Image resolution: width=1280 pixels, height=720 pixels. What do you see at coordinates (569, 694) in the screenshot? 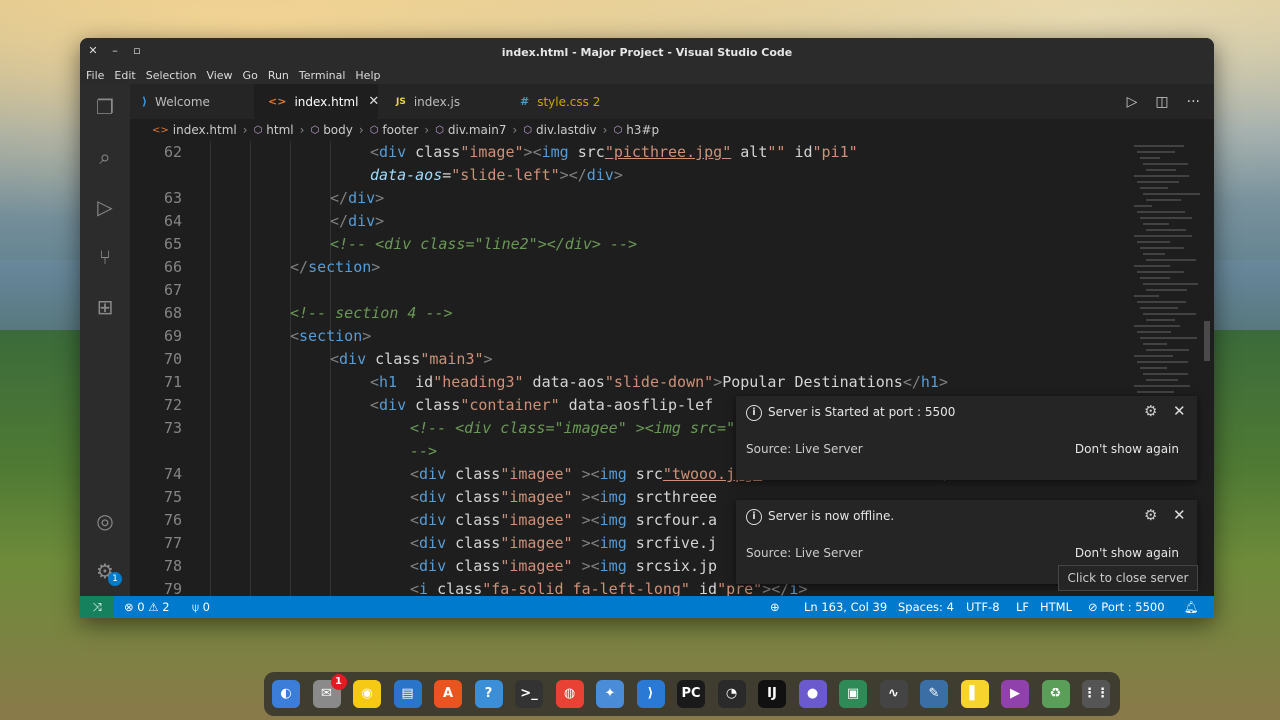
I see `chrome-icon: ◍` at bounding box center [569, 694].